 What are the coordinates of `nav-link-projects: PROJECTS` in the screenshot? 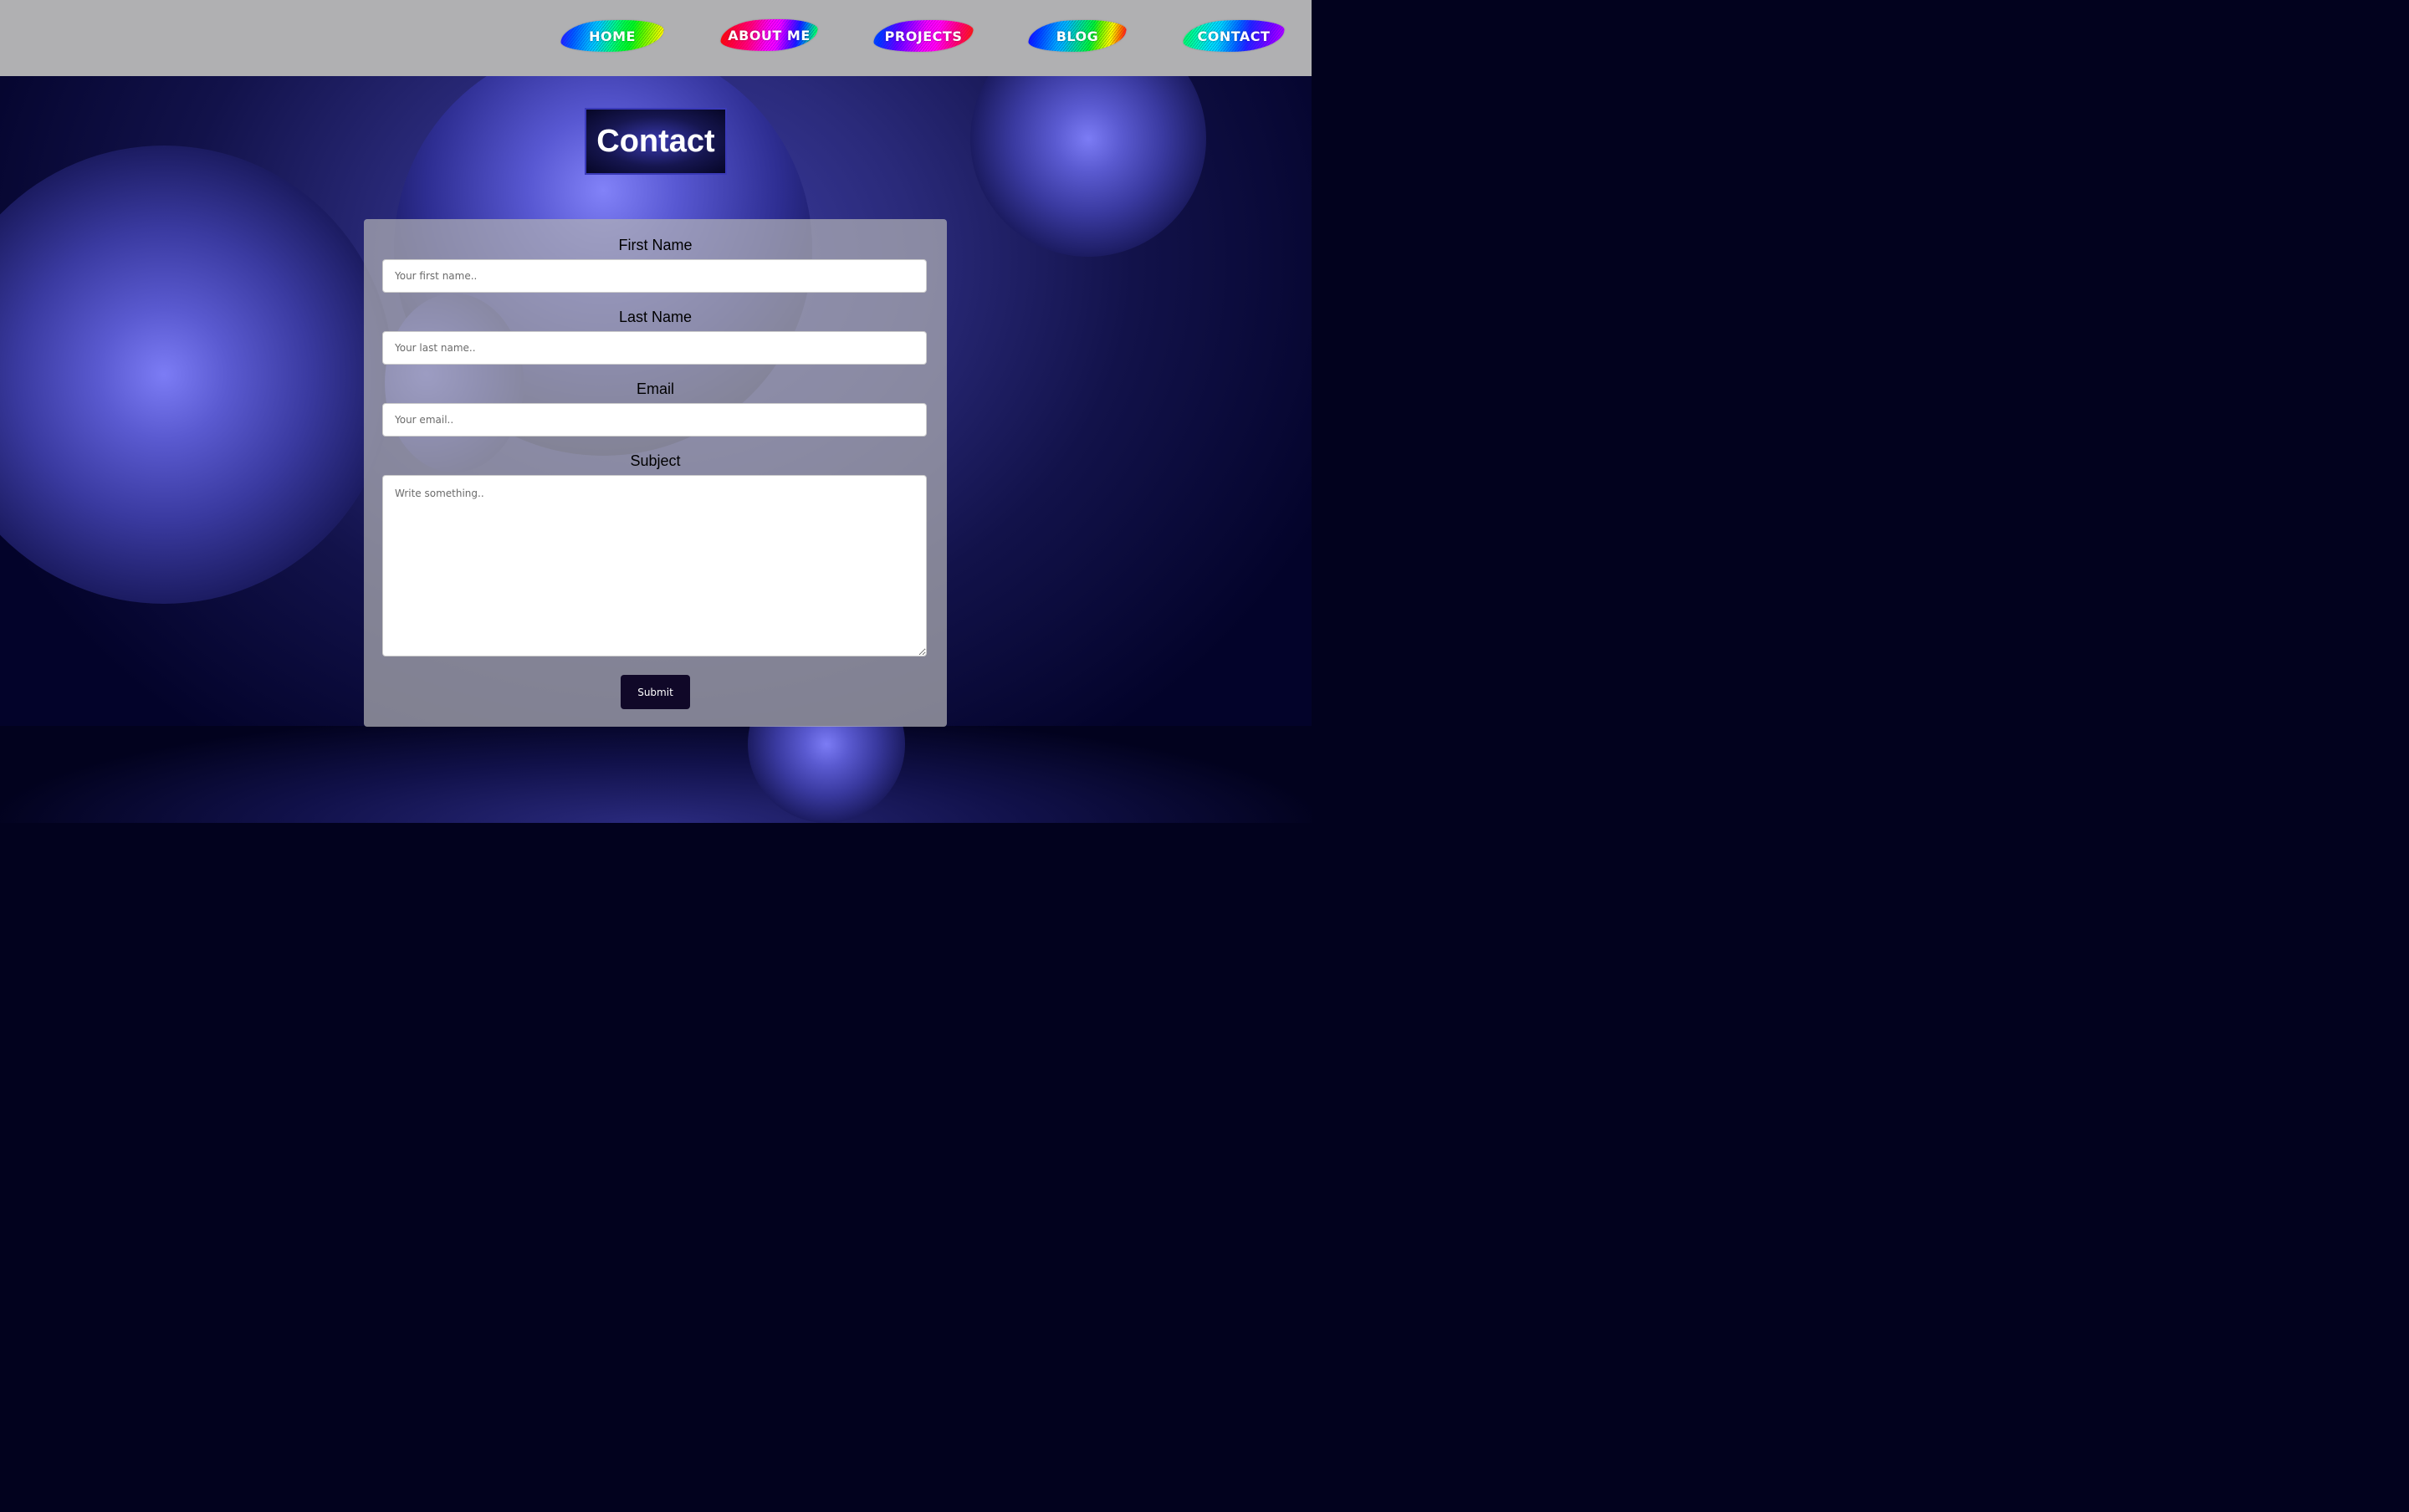 It's located at (923, 36).